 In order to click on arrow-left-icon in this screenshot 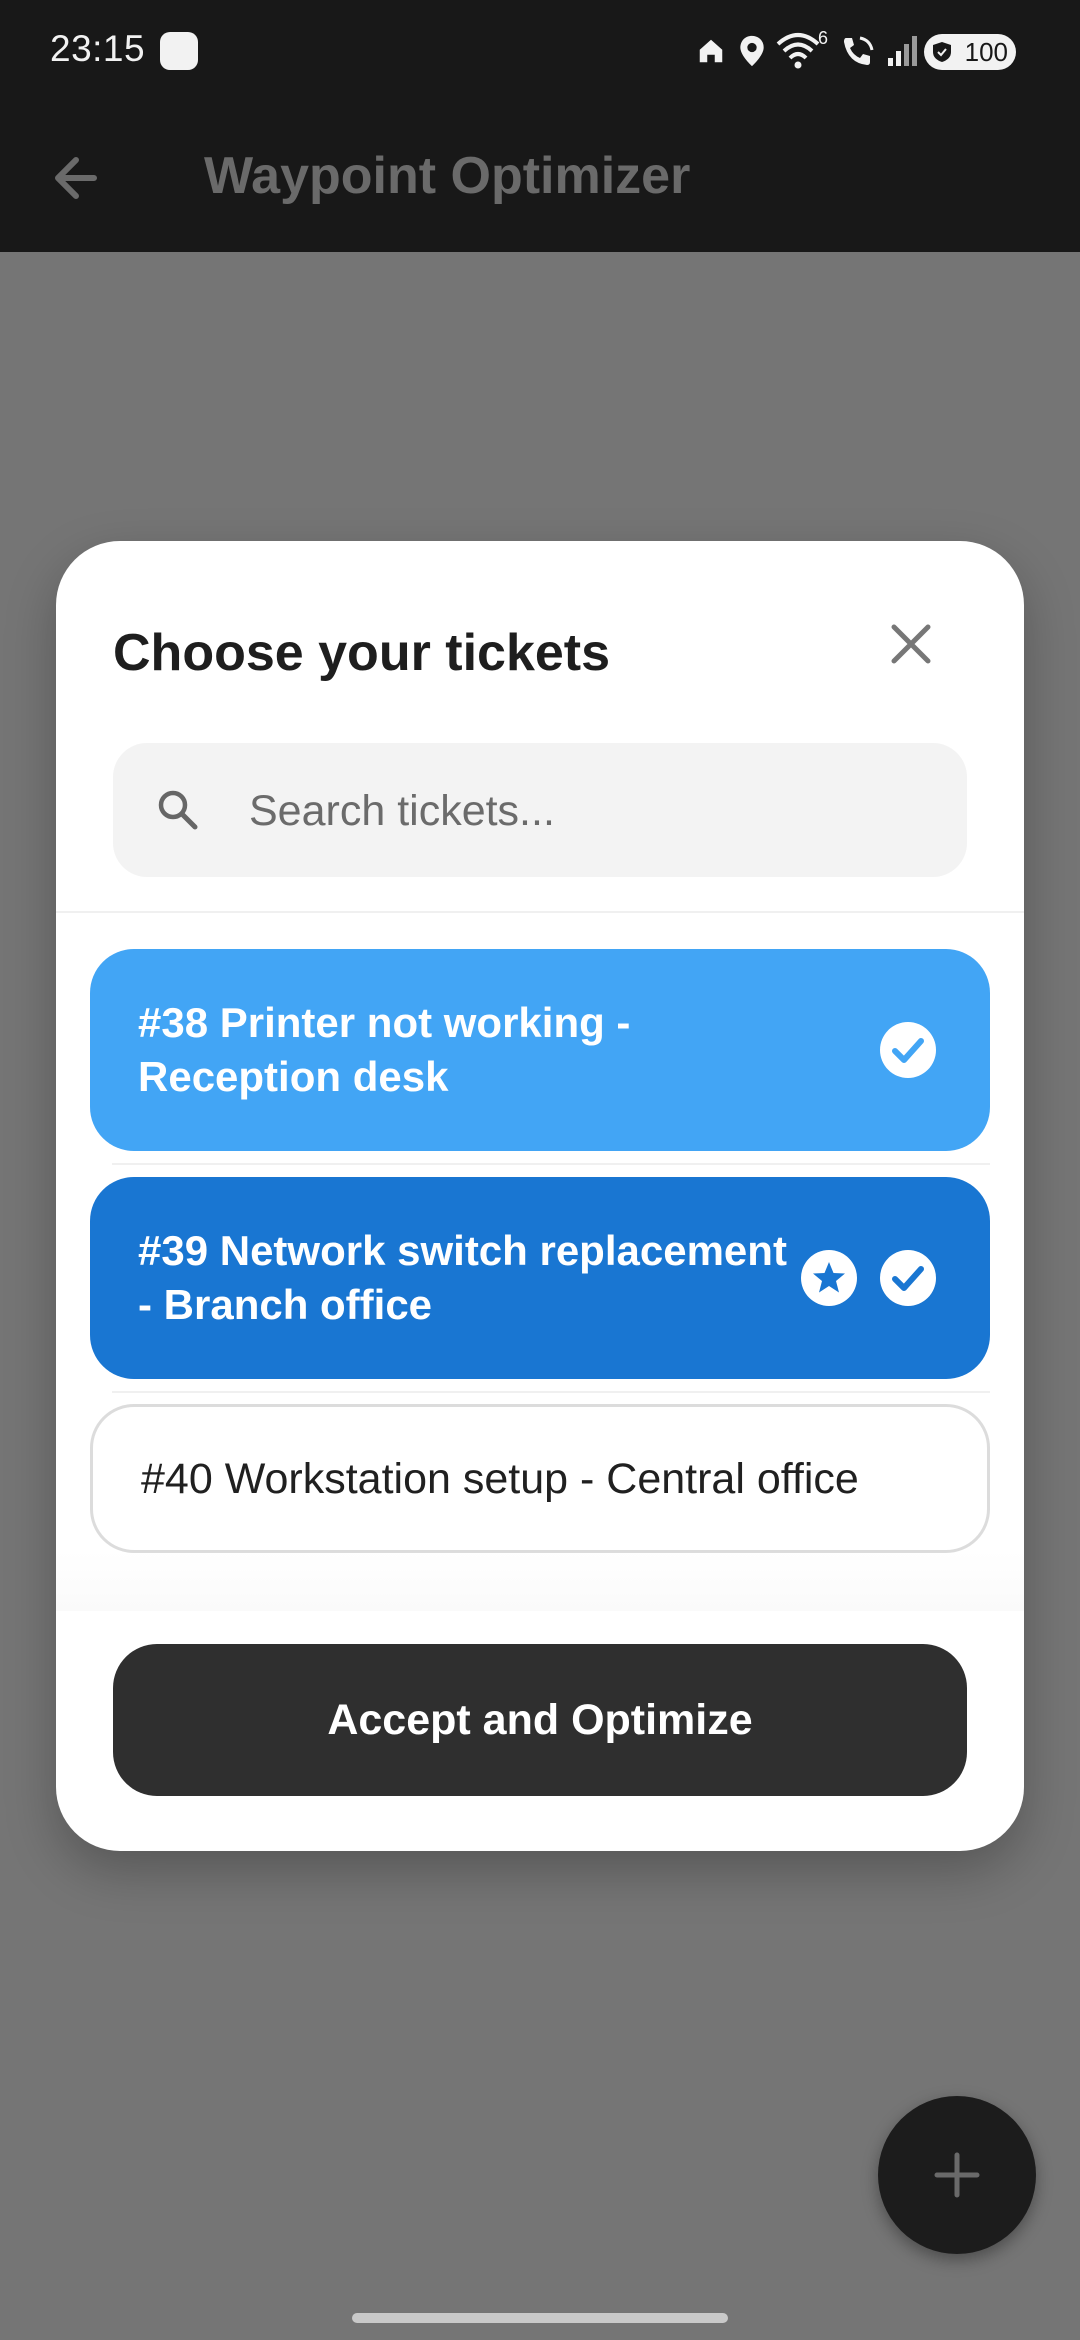, I will do `click(76, 178)`.